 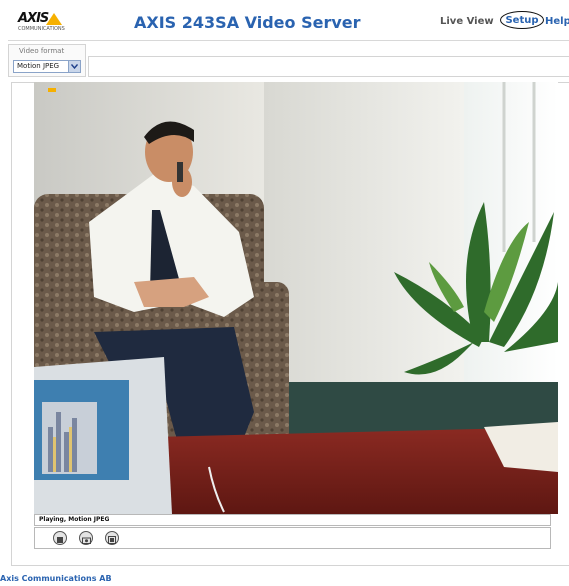 What do you see at coordinates (54, 19) in the screenshot?
I see `logo-triangle-icon` at bounding box center [54, 19].